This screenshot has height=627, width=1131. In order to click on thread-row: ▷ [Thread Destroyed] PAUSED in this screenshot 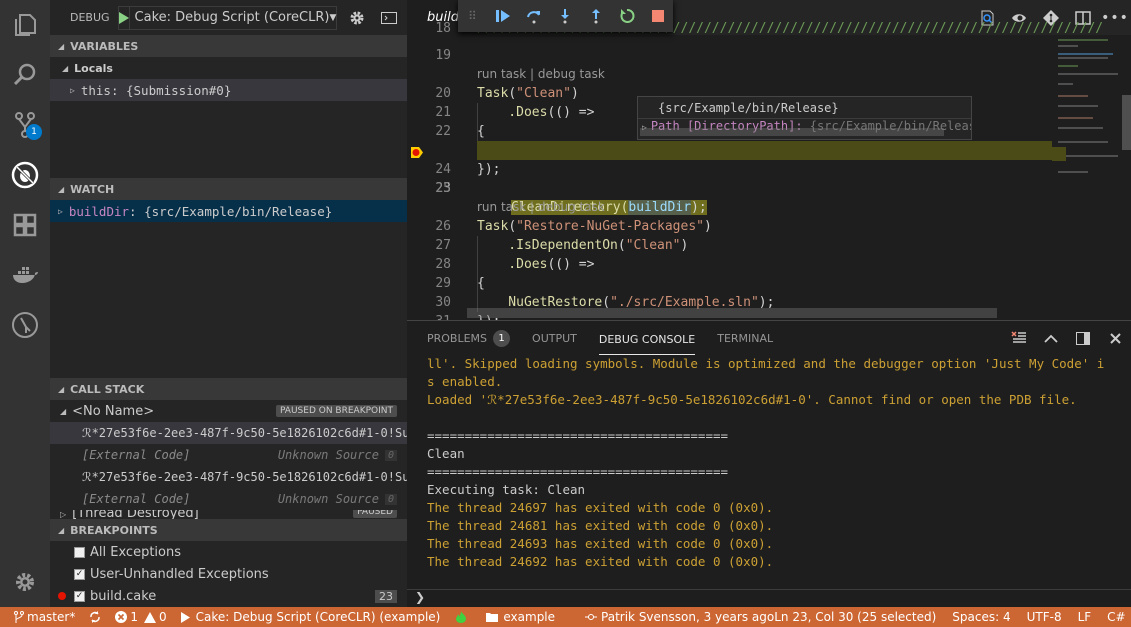, I will do `click(228, 514)`.